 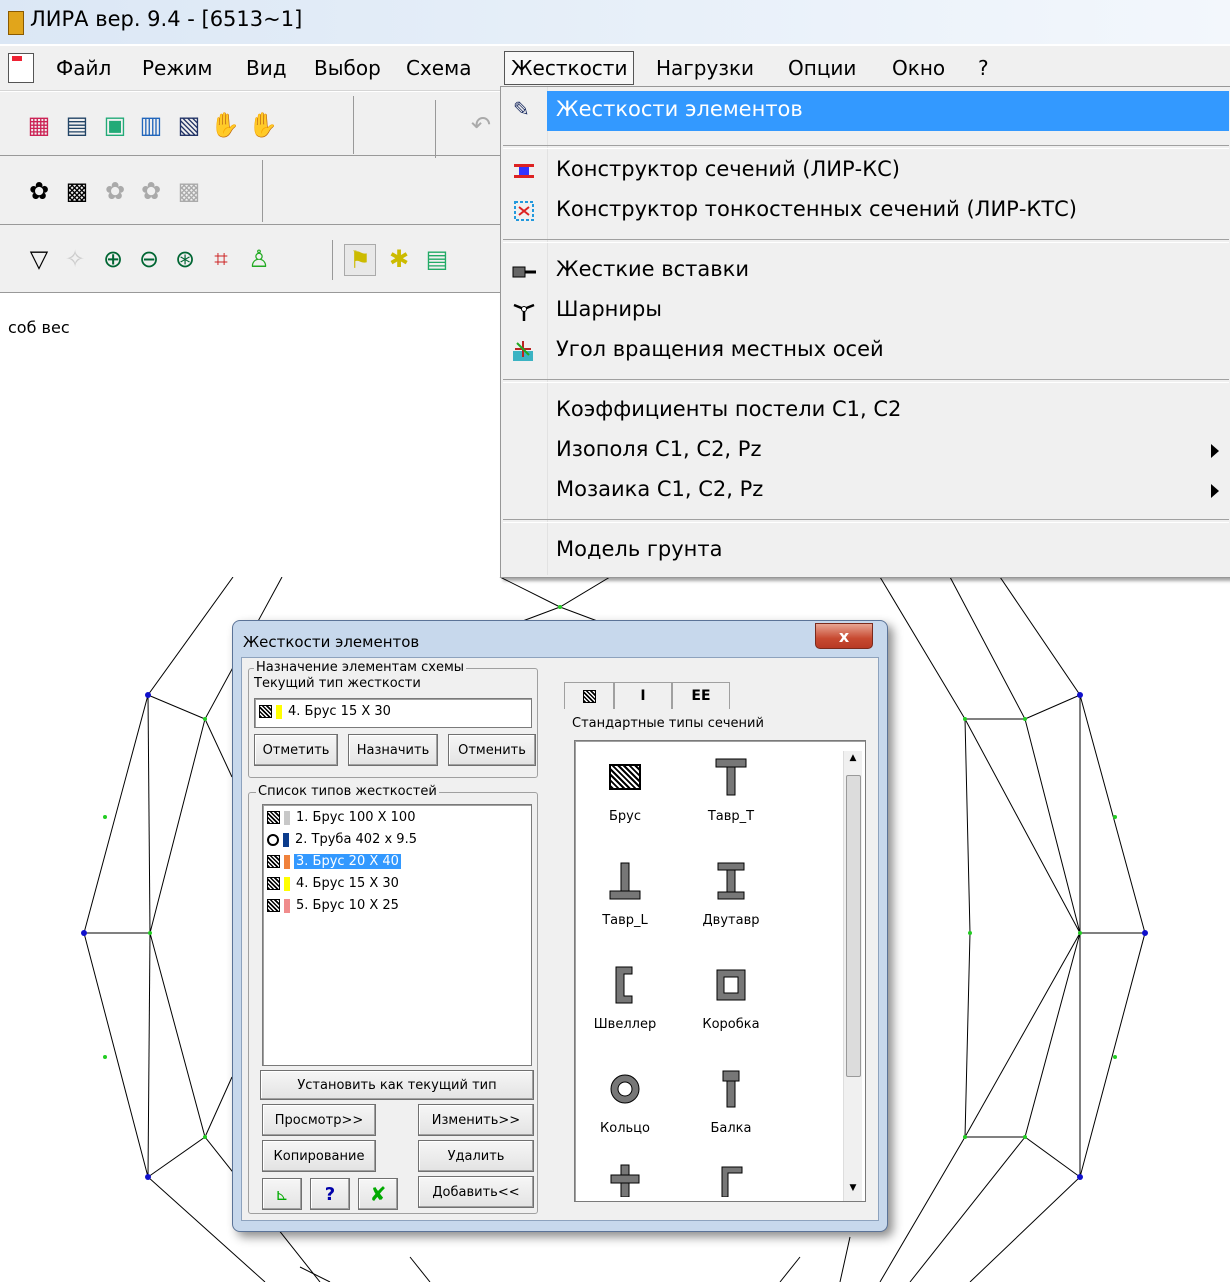 I want to click on menu-item-axes-rotation: Угол вращения местных осей, so click(x=865, y=351).